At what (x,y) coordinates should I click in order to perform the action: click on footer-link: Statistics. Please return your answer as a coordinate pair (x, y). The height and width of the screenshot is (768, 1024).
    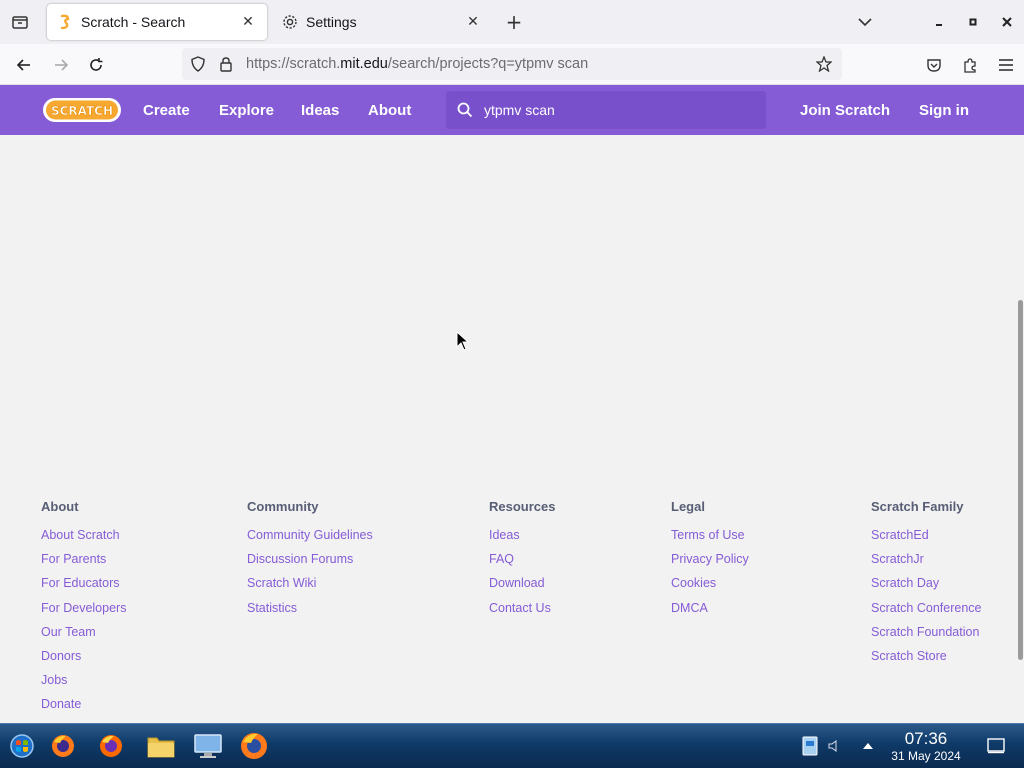
    Looking at the image, I should click on (310, 613).